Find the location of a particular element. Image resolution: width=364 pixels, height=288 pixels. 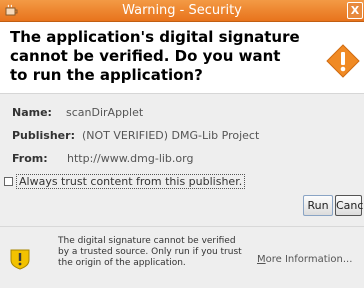

checkbox-box is located at coordinates (8, 181).